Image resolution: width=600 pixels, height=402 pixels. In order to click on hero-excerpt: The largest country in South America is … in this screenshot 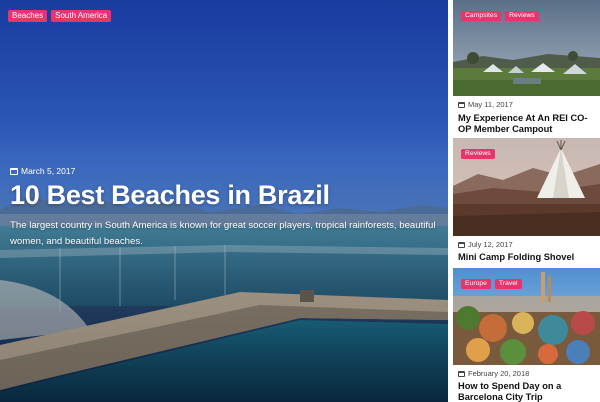, I will do `click(223, 233)`.